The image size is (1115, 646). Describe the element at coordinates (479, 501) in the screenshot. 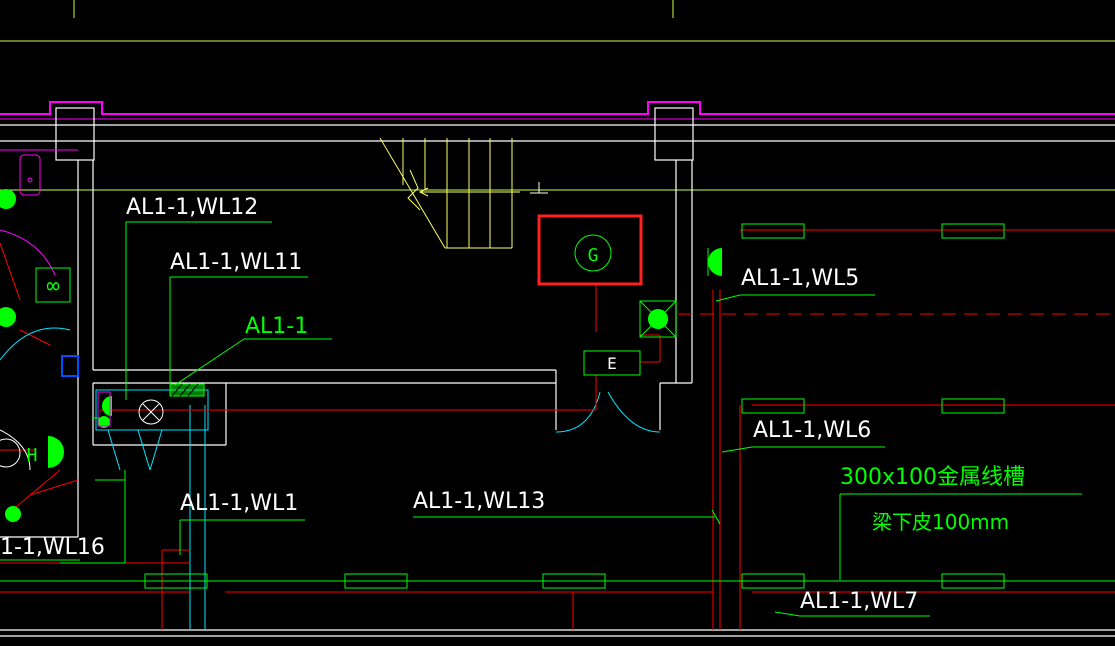

I see `label-wl13: AL1-1,WL13` at that location.